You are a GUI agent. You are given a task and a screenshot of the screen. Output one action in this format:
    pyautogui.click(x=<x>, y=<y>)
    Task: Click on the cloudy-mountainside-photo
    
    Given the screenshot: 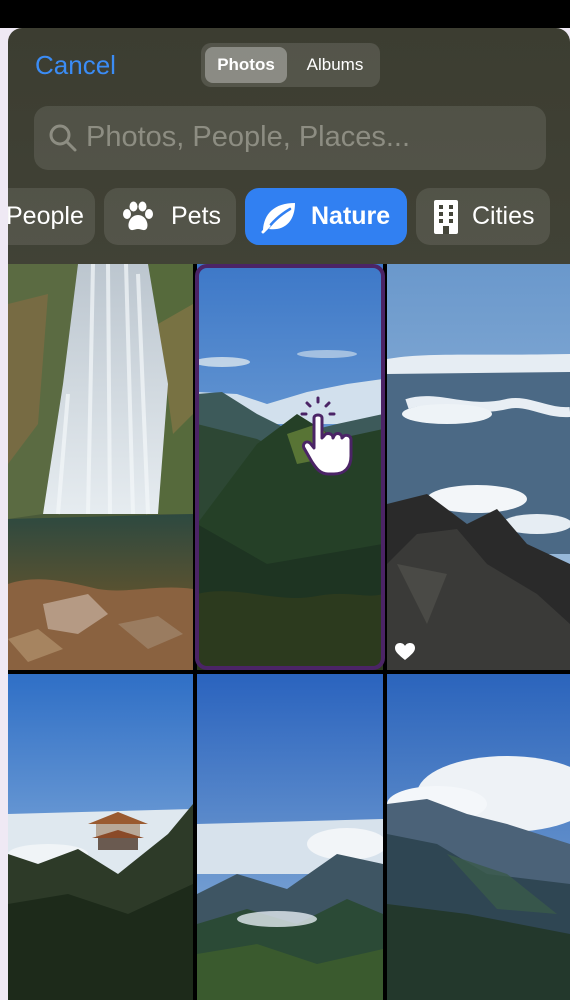 What is the action you would take?
    pyautogui.click(x=478, y=837)
    